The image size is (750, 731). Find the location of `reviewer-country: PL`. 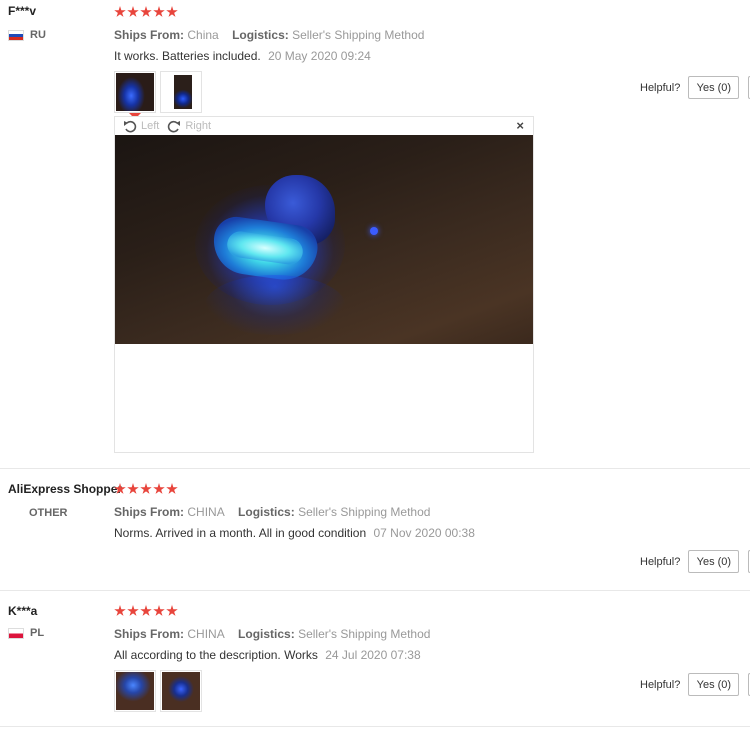

reviewer-country: PL is located at coordinates (60, 633).